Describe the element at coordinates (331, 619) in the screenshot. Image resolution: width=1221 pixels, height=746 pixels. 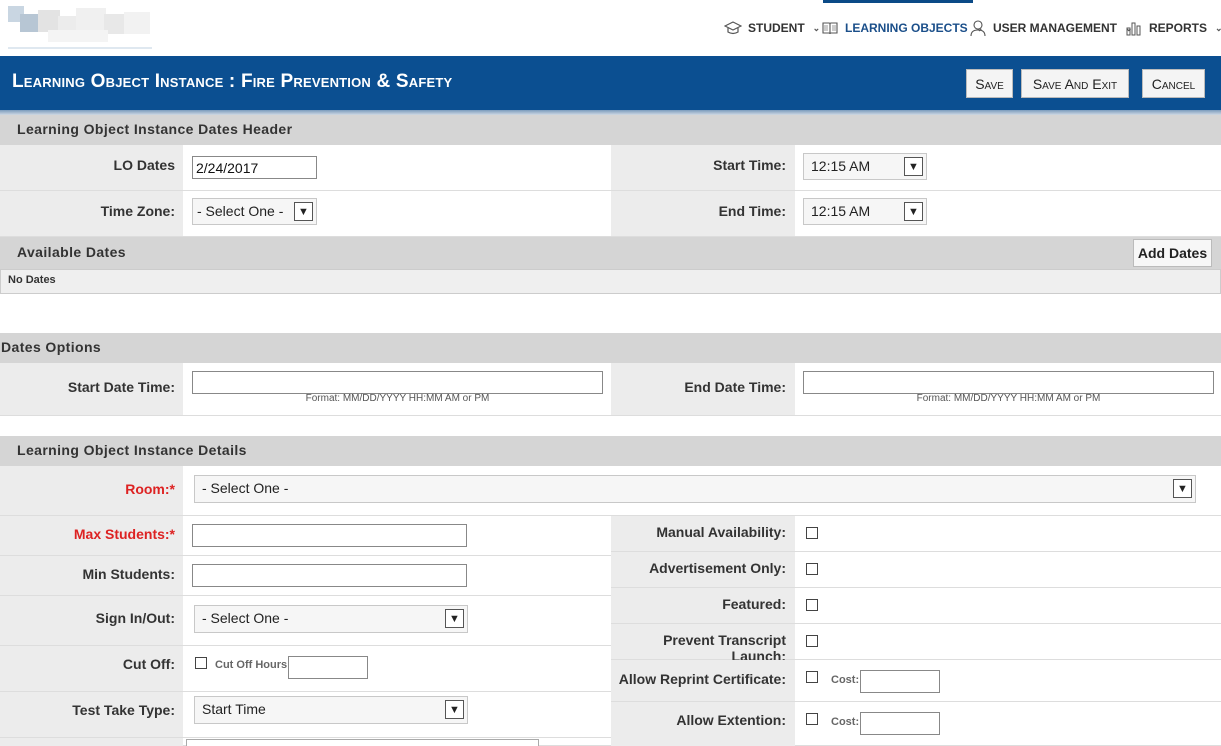
I see `sign-in-out-select: - Select One - ▼` at that location.